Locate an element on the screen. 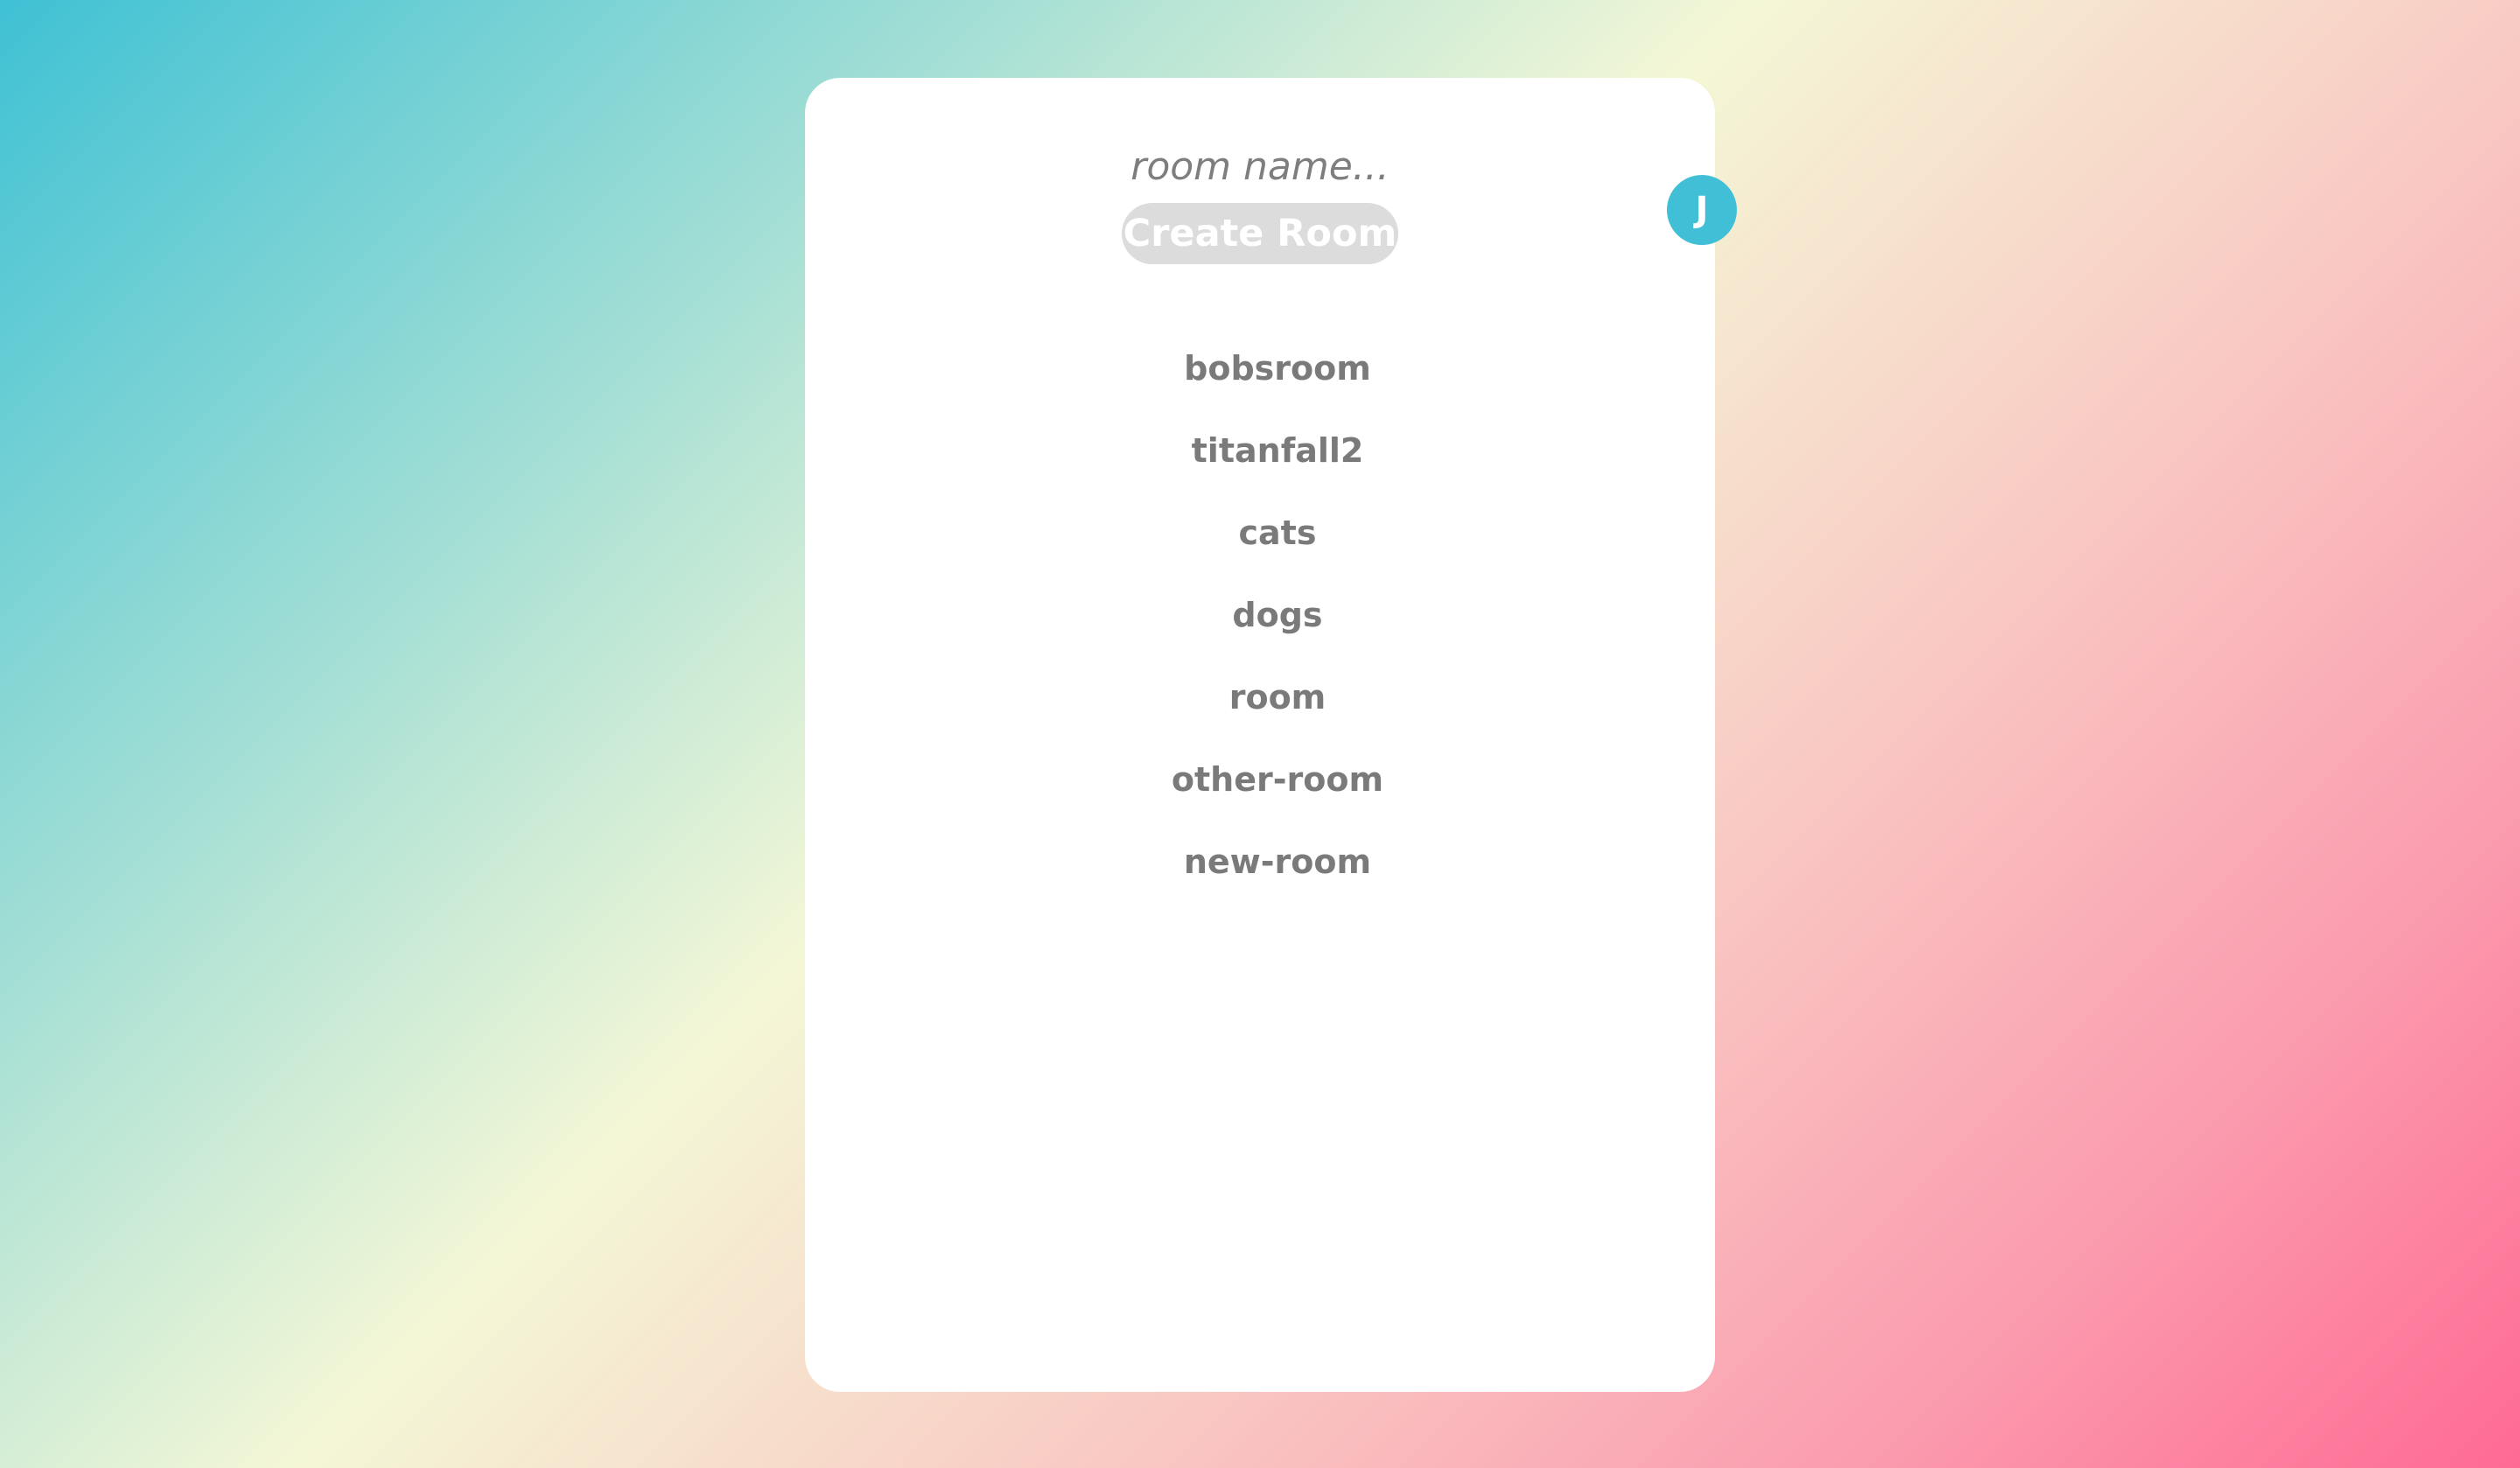 This screenshot has width=2520, height=1468. room-list-item: other-room is located at coordinates (1277, 785).